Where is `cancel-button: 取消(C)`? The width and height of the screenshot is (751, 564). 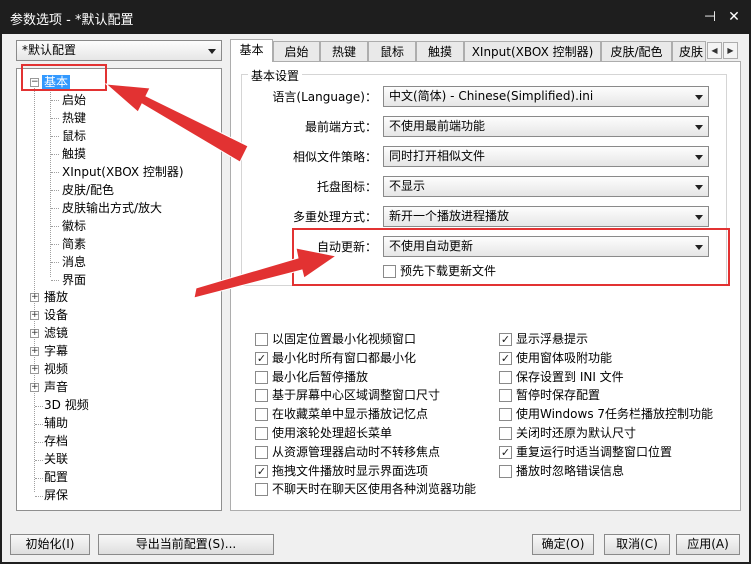
cancel-button: 取消(C) is located at coordinates (637, 544).